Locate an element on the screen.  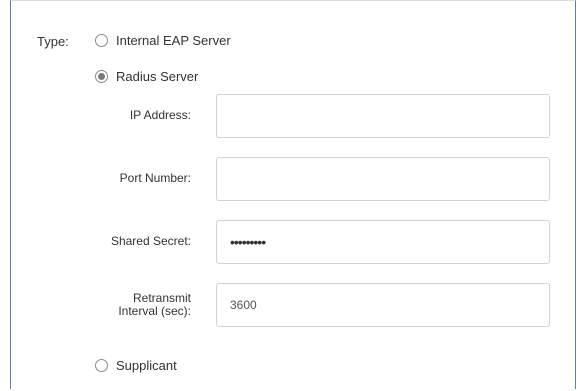
radius-server-option: Radius Server is located at coordinates (146, 76).